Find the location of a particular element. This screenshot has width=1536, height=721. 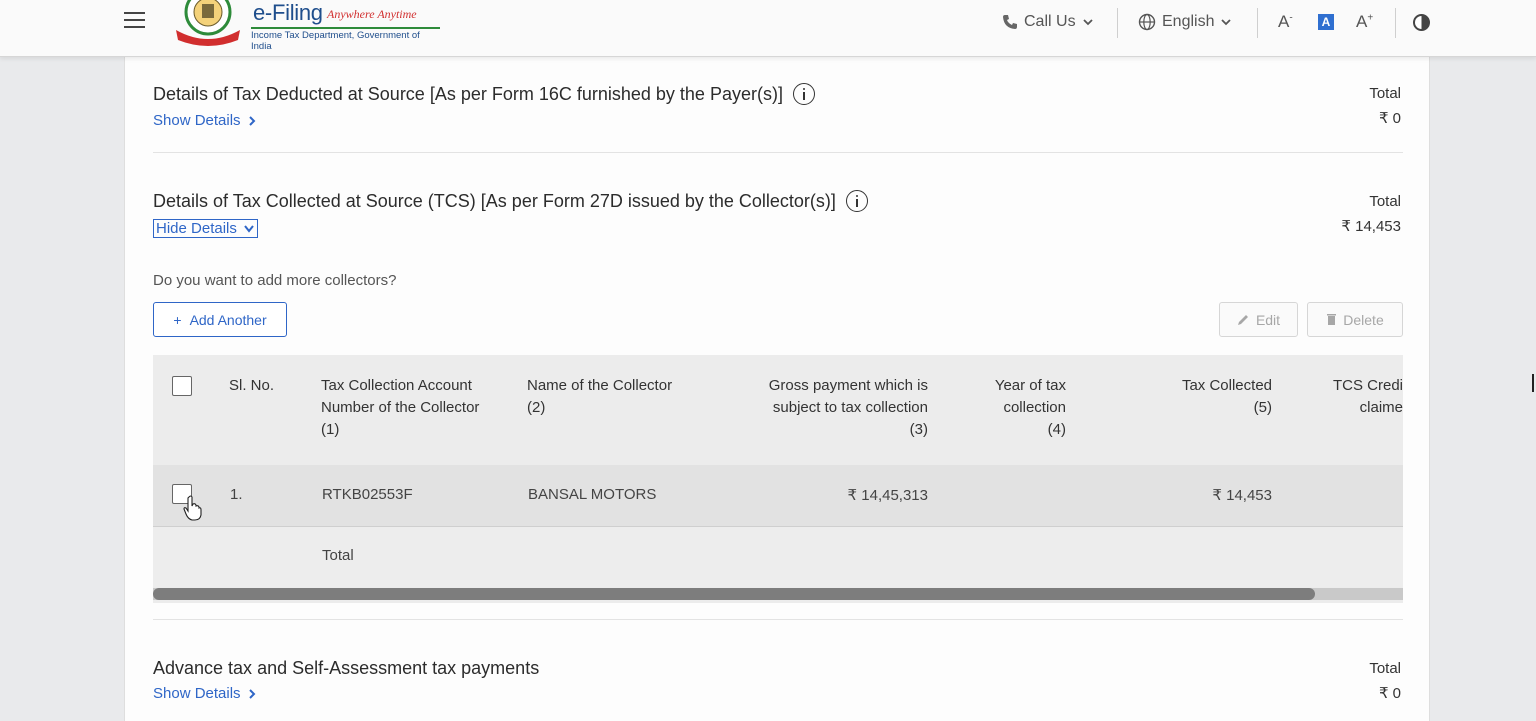

scrollbar-thumb is located at coordinates (734, 594).